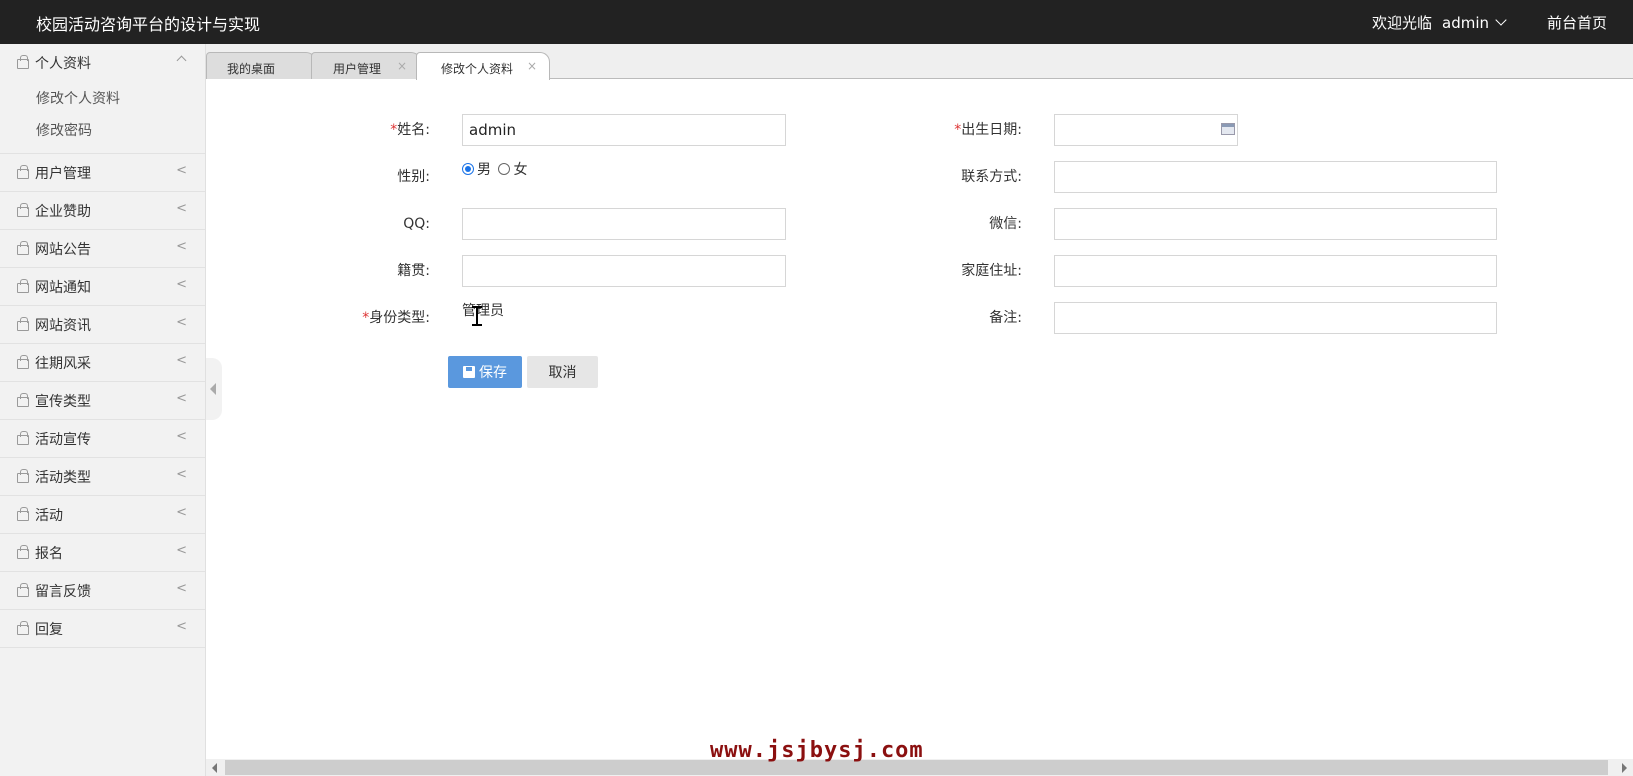  What do you see at coordinates (562, 372) in the screenshot?
I see `cancel-button: 取消` at bounding box center [562, 372].